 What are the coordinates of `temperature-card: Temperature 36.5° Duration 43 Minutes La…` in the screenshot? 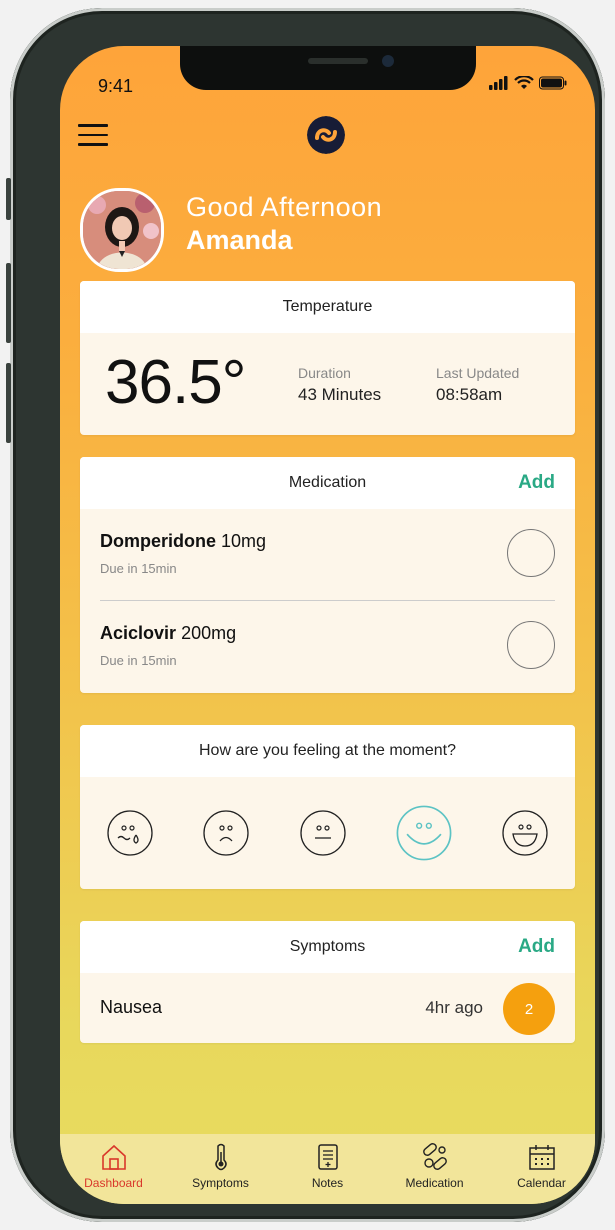 It's located at (327, 358).